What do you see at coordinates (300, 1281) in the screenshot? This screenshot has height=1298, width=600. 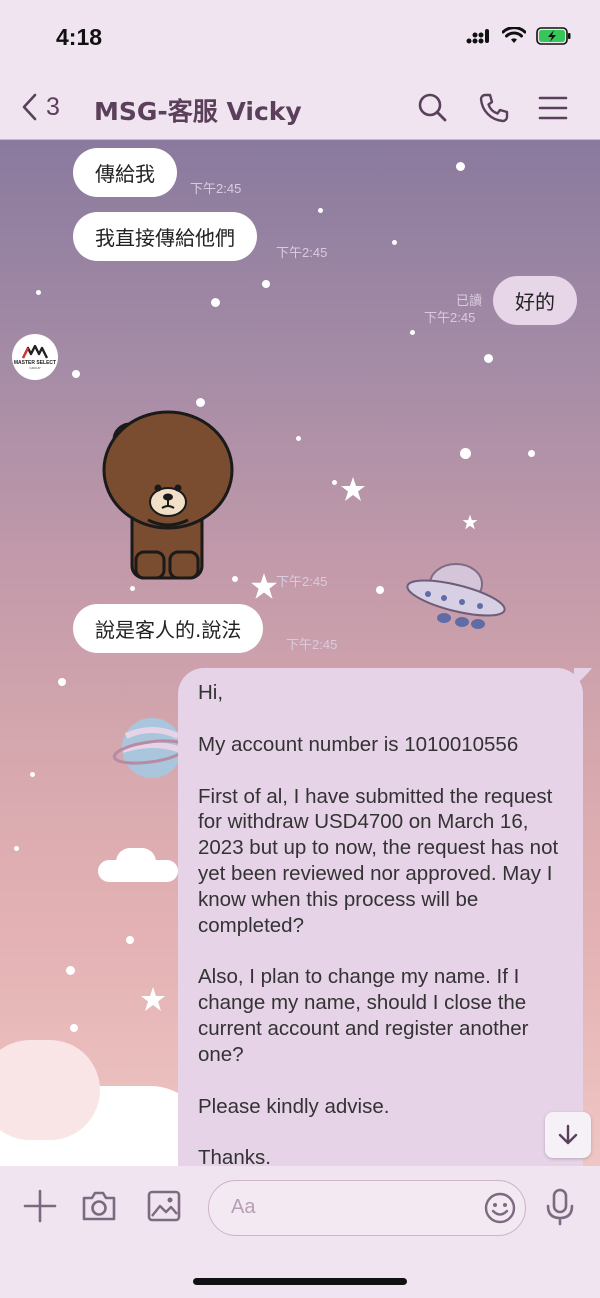 I see `home-indicator` at bounding box center [300, 1281].